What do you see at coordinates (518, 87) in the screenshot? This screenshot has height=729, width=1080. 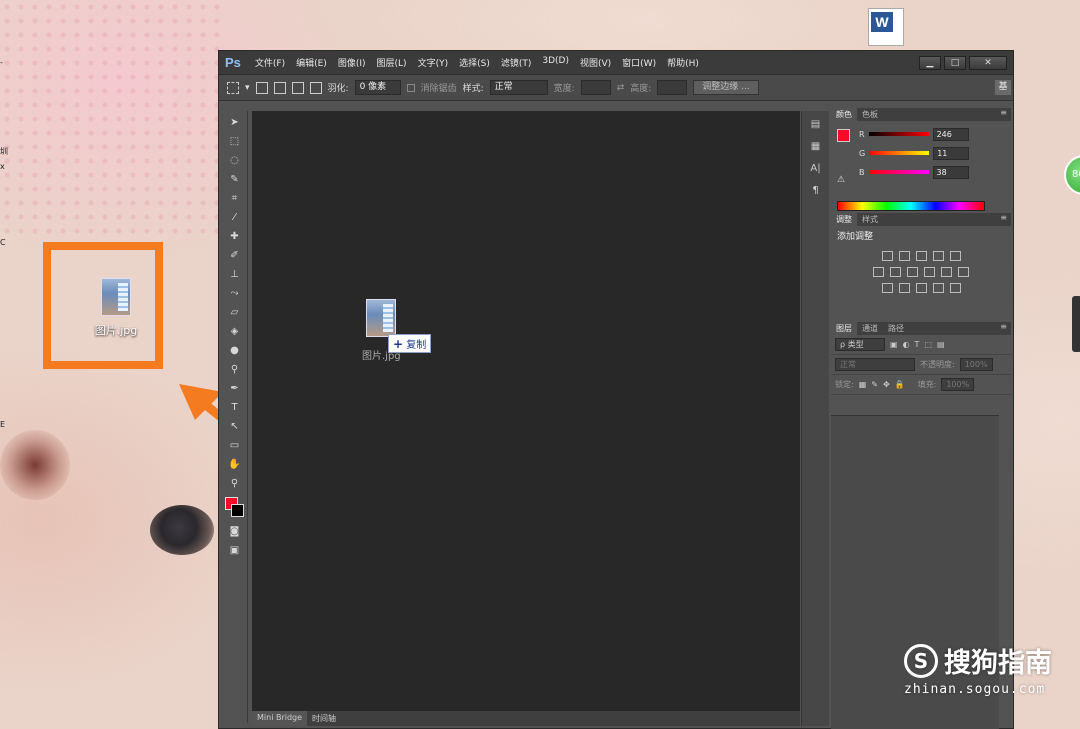 I see `style-select: 正常` at bounding box center [518, 87].